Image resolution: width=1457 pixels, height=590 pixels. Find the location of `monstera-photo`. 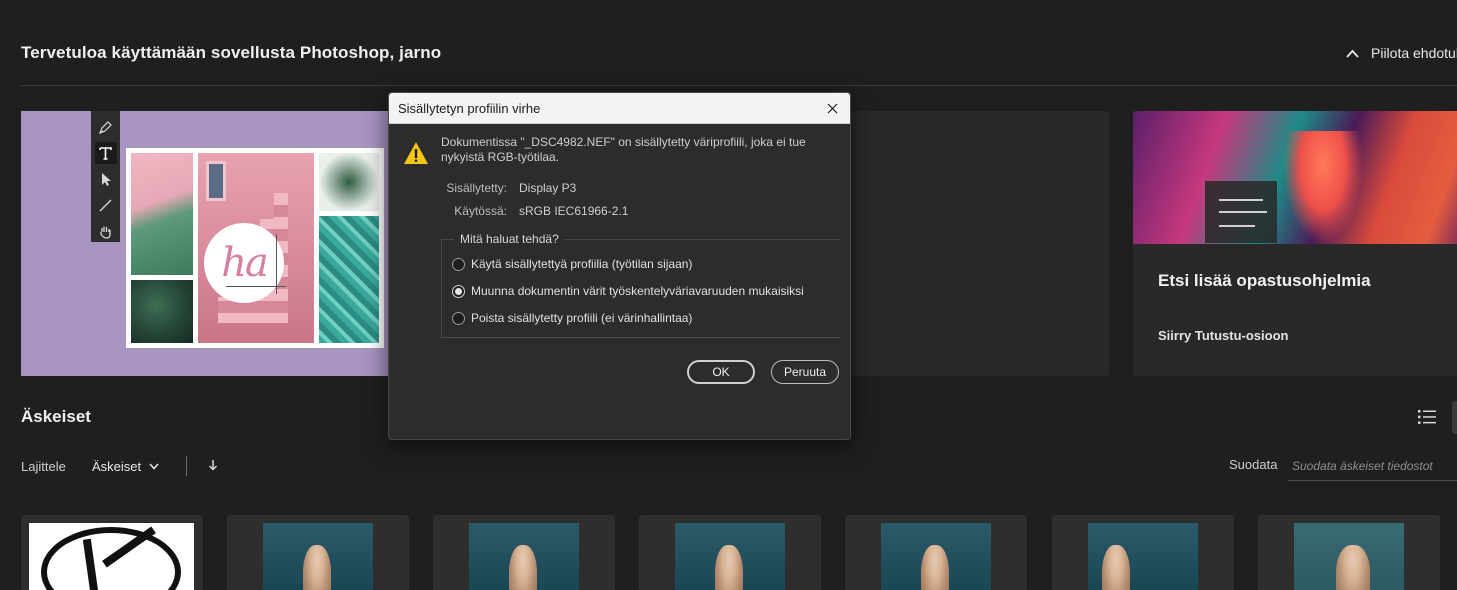

monstera-photo is located at coordinates (349, 182).